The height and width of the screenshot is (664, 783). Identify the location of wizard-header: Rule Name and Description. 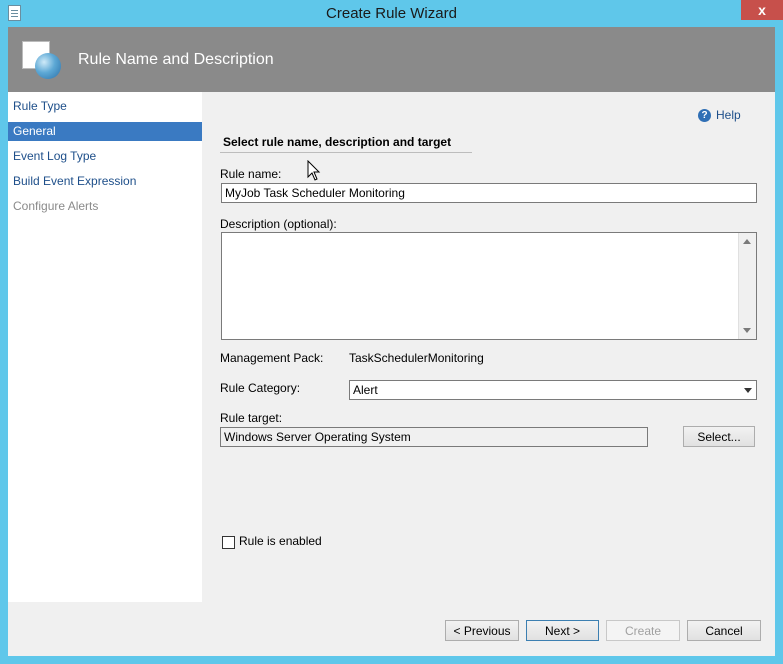
(391, 59).